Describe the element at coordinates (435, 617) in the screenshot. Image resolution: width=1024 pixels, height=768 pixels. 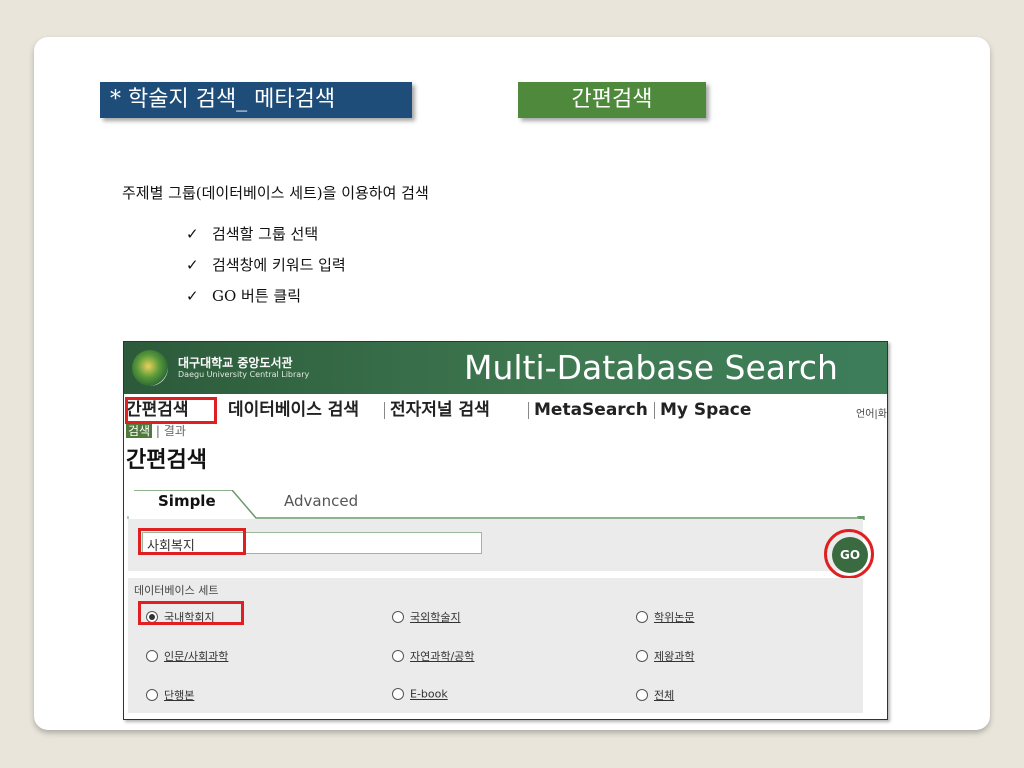
I see `option-label: 국외학술지` at that location.